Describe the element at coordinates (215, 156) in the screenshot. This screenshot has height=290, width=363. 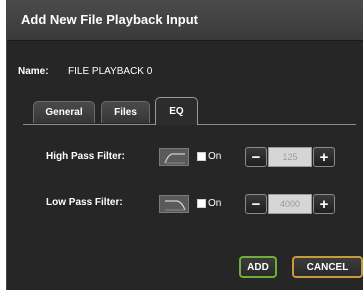
I see `high-pass-on-label: On` at that location.